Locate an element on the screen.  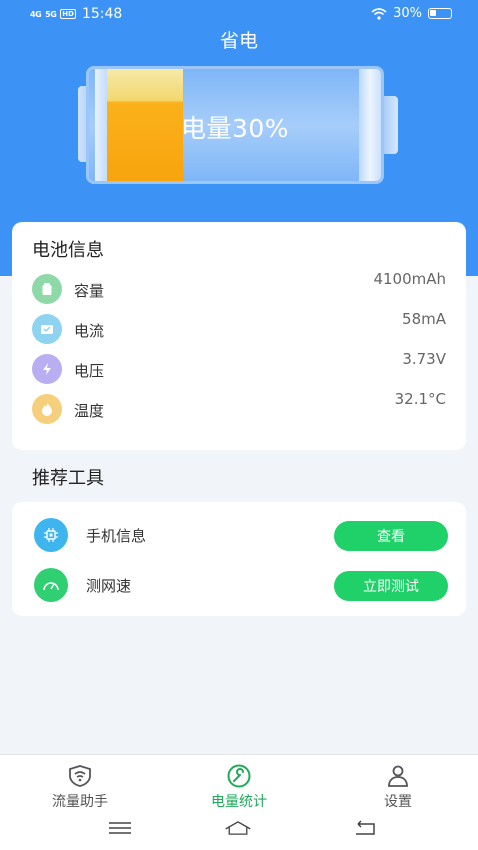
battery-icon is located at coordinates (440, 13).